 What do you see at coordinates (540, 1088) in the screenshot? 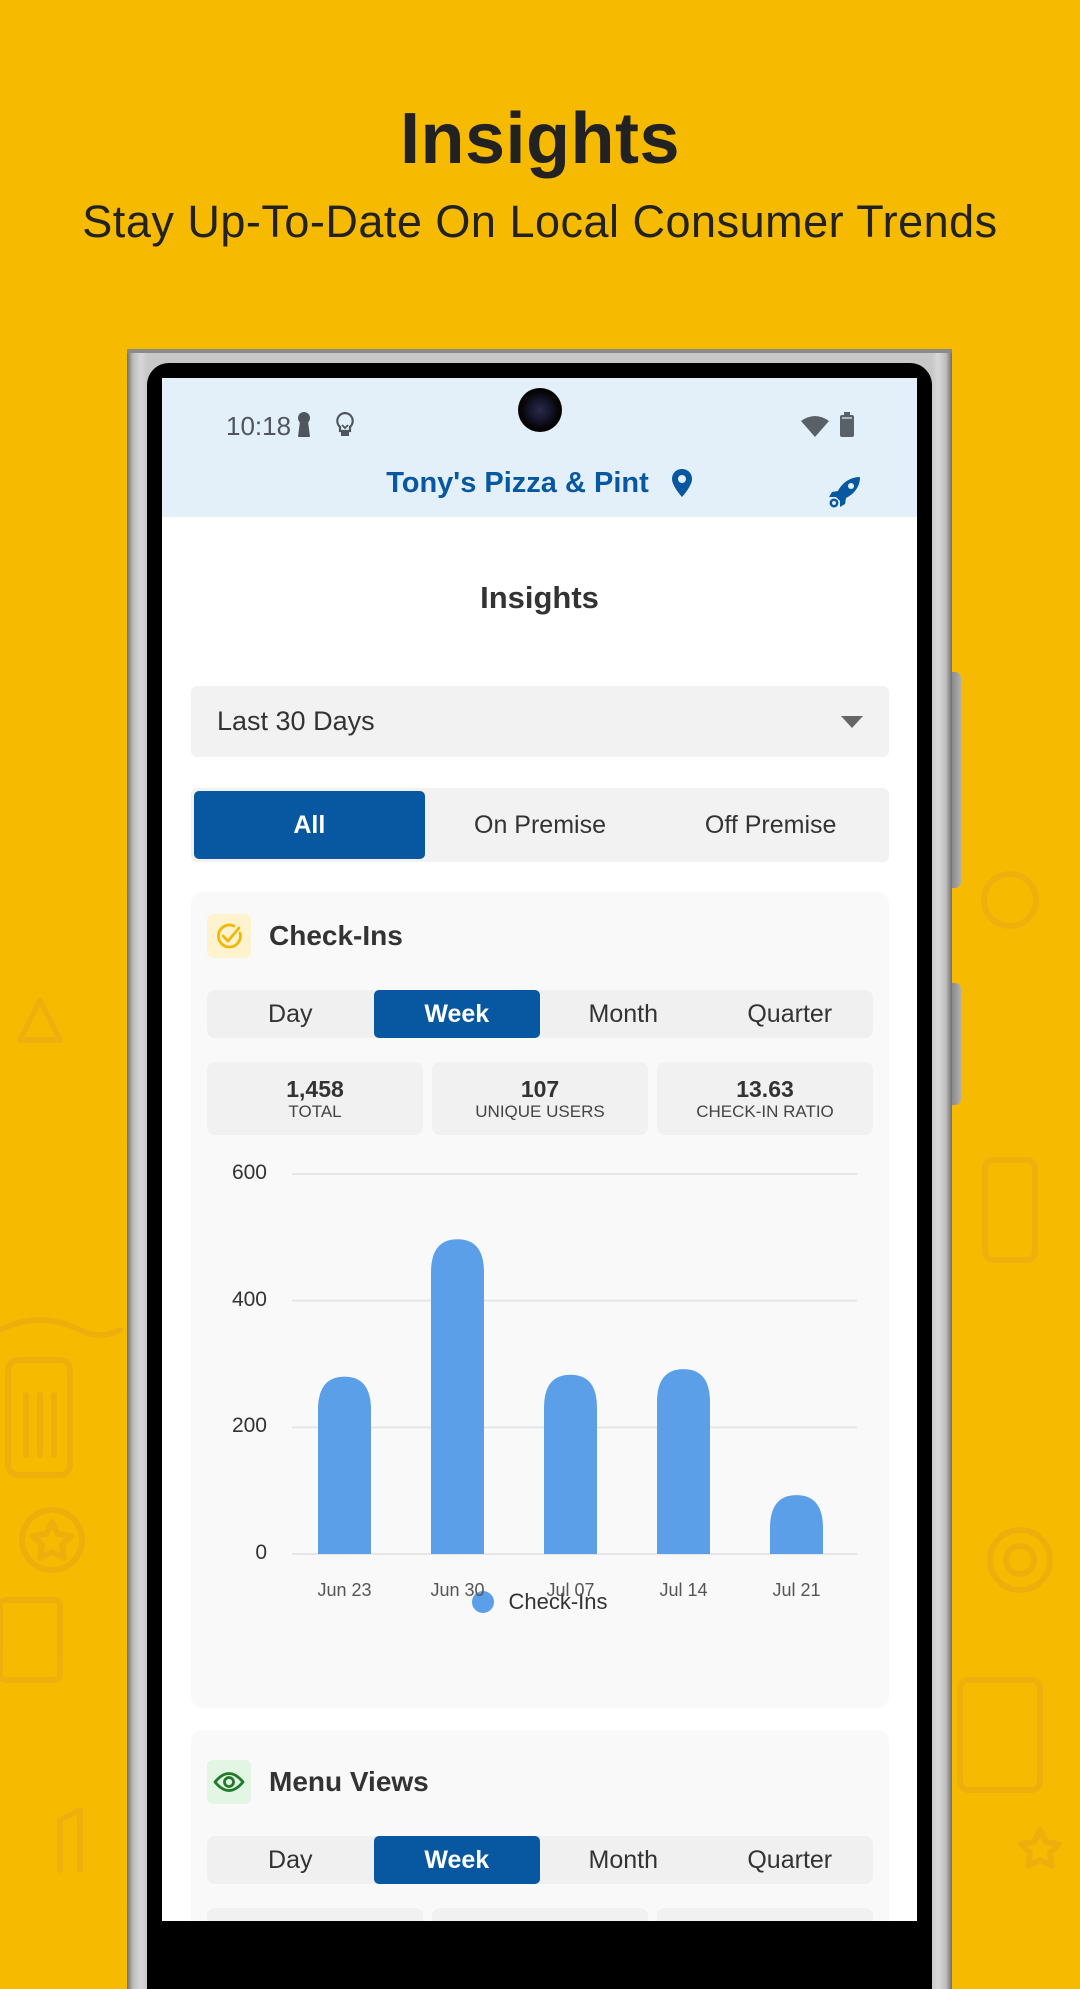
I see `stat-unique-users-value: 107` at bounding box center [540, 1088].